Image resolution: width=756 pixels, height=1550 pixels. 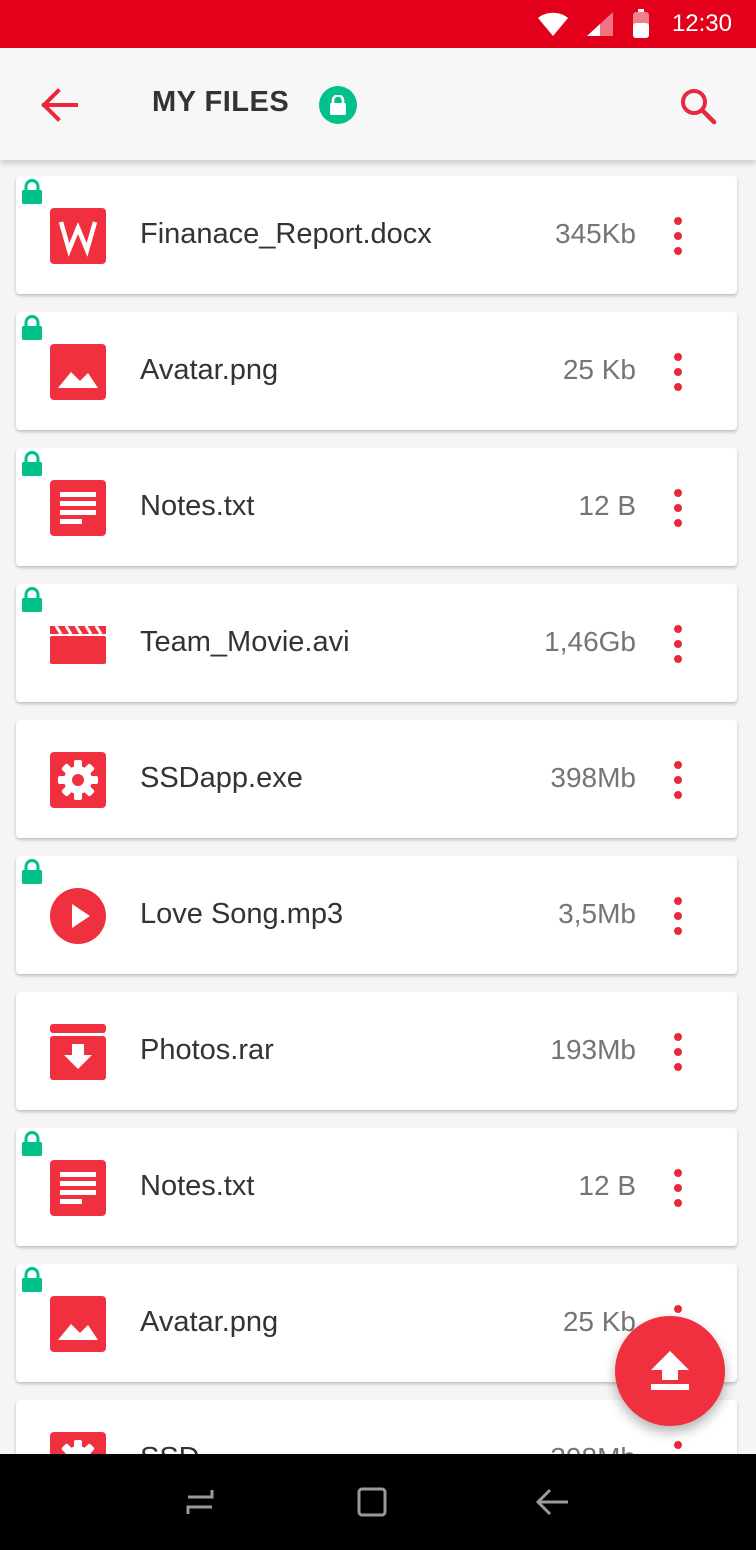 I want to click on arrow-back-icon, so click(x=59, y=105).